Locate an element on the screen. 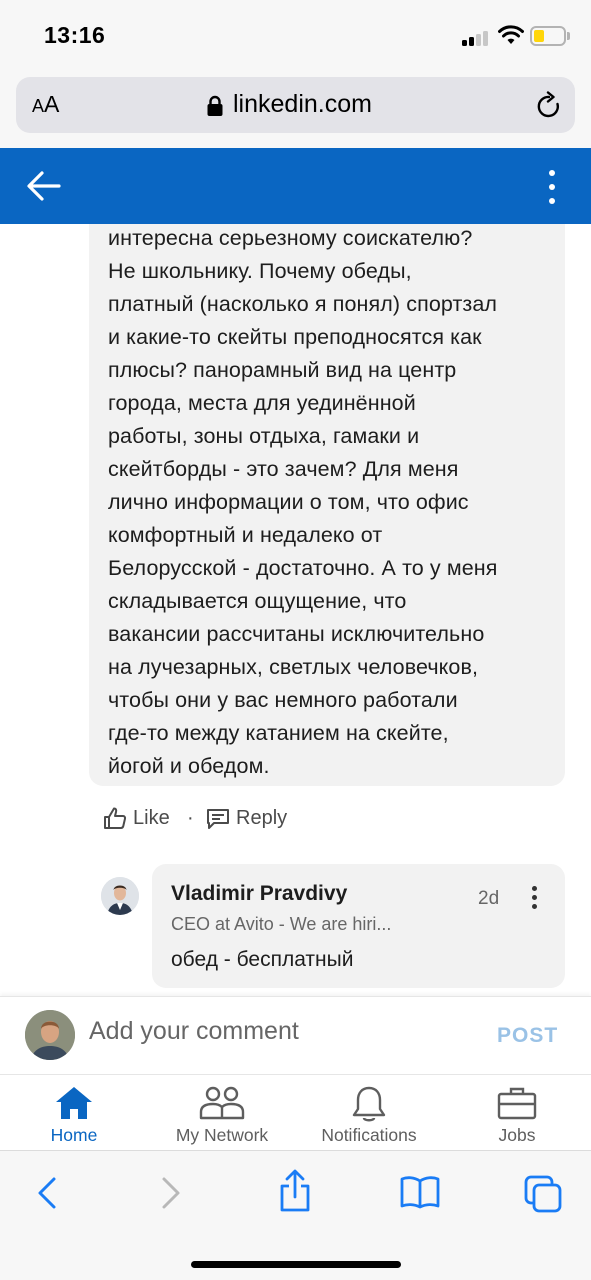 The width and height of the screenshot is (591, 1280). bell-icon is located at coordinates (369, 1104).